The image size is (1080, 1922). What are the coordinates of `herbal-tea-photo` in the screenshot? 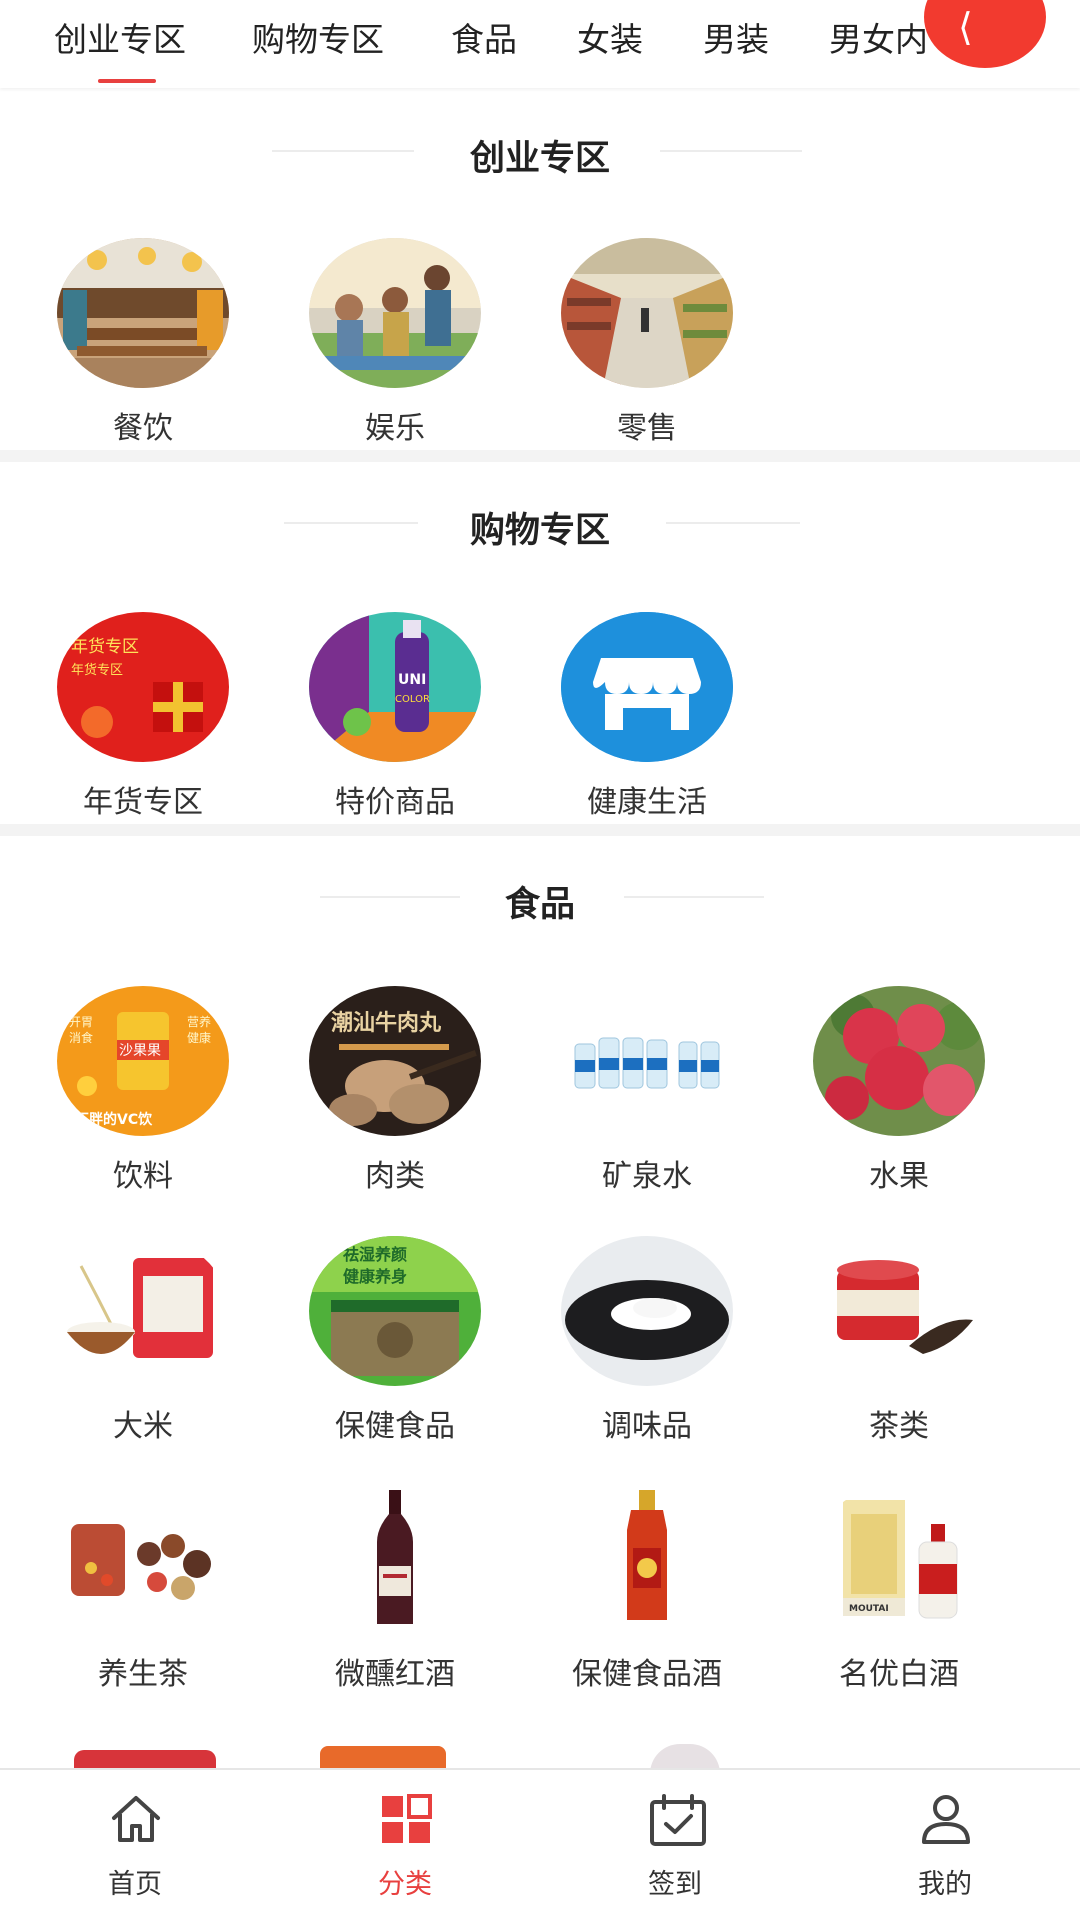 It's located at (143, 1559).